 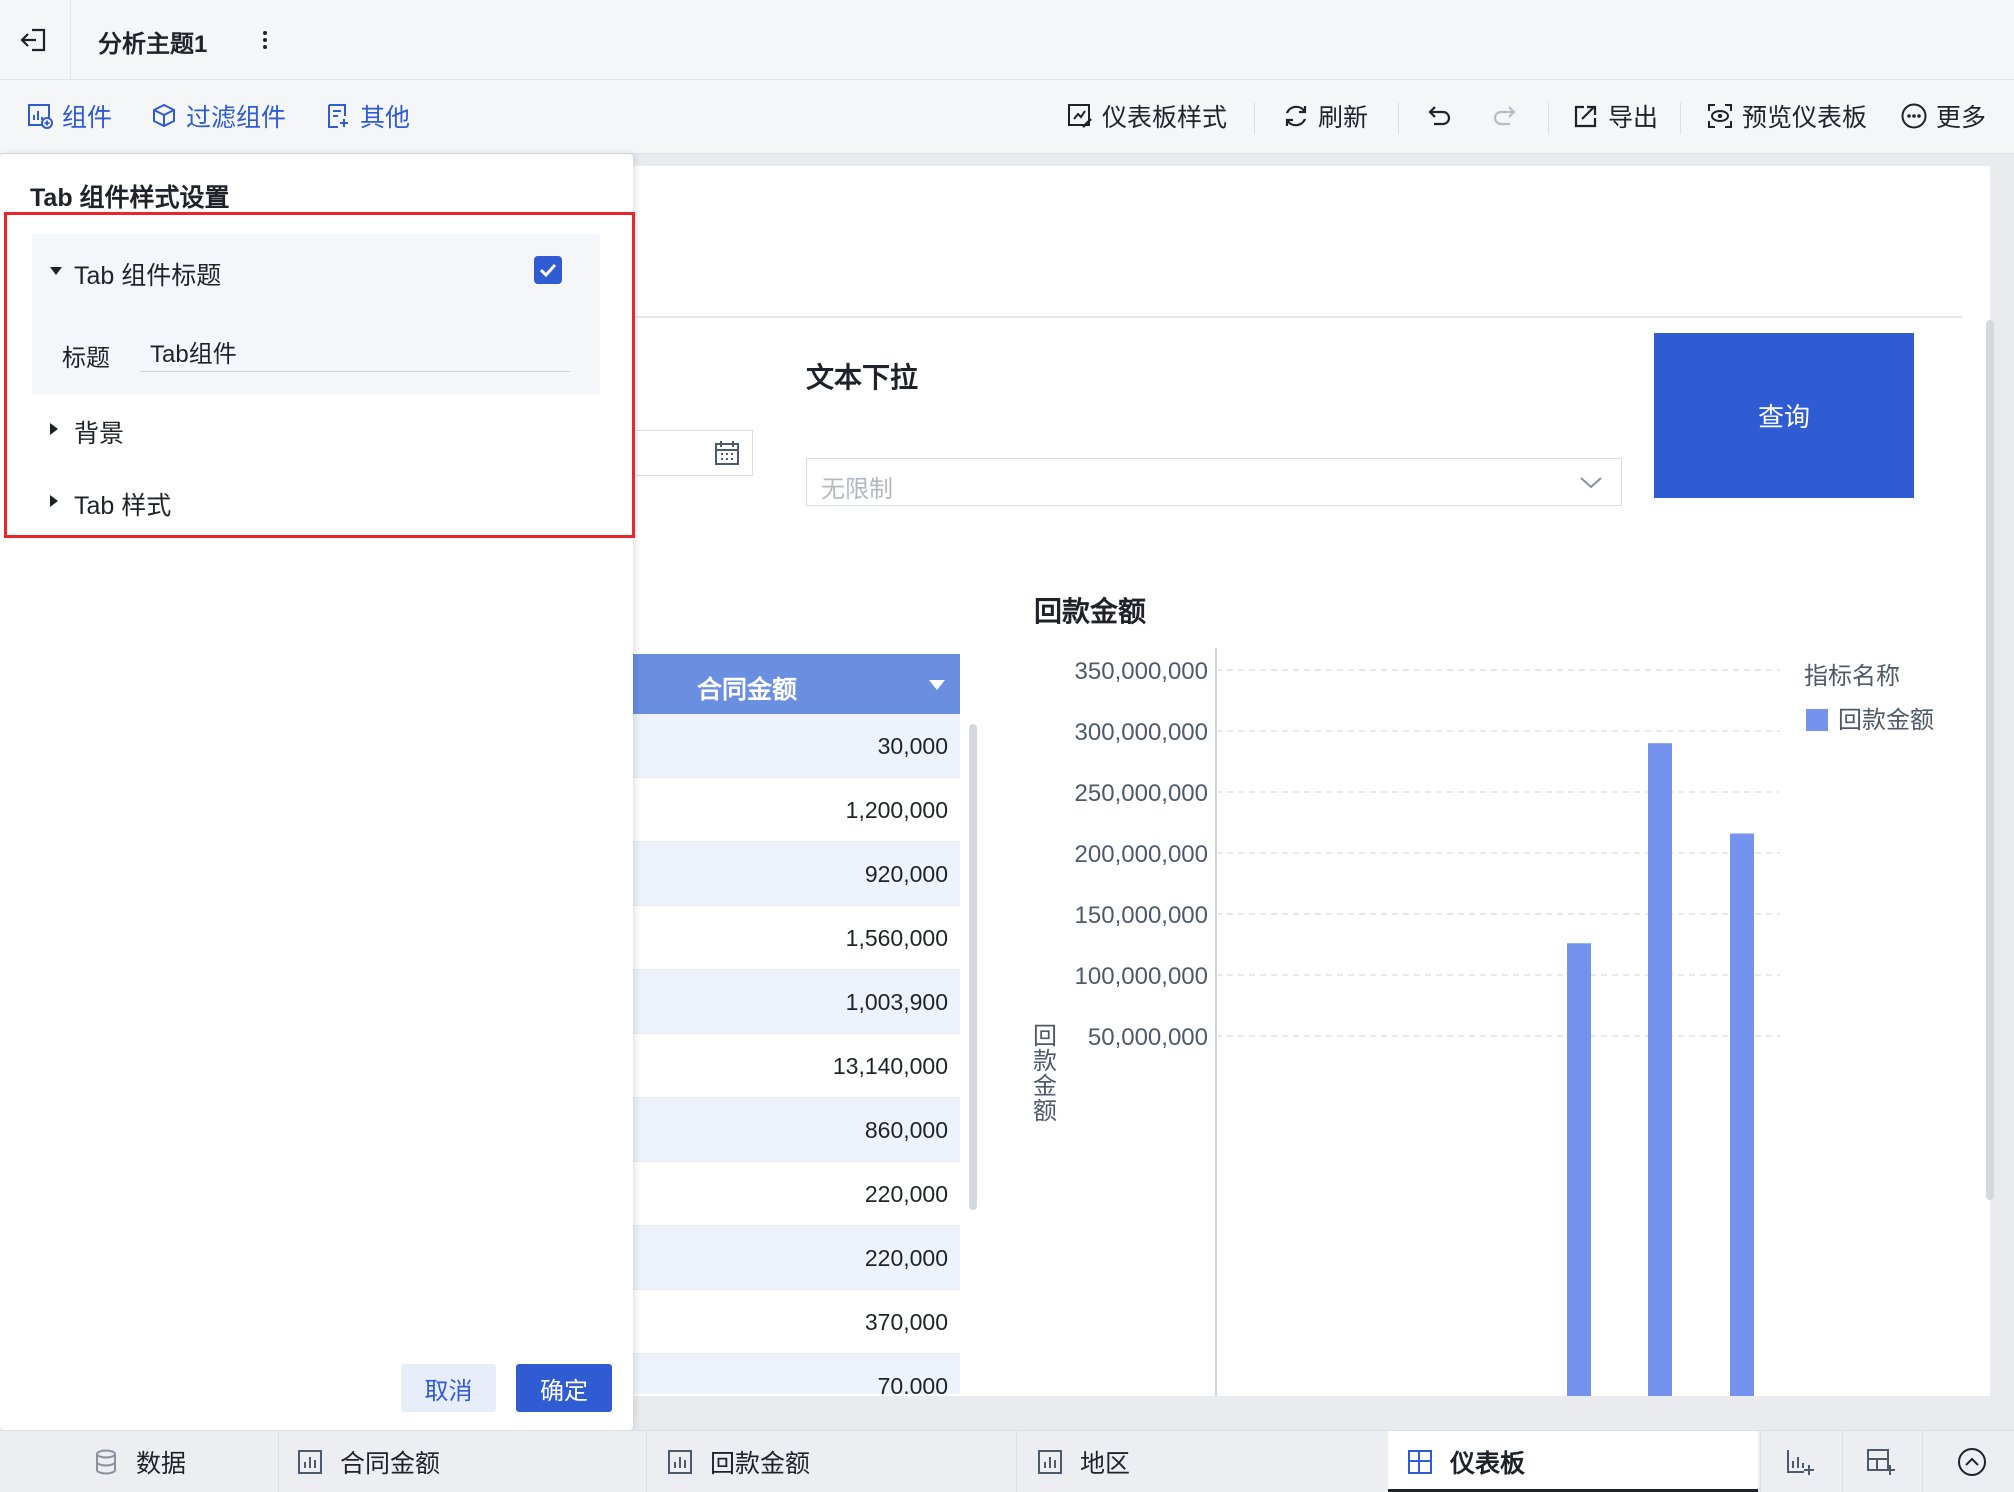 What do you see at coordinates (153, 44) in the screenshot?
I see `page-title: 分析主题1` at bounding box center [153, 44].